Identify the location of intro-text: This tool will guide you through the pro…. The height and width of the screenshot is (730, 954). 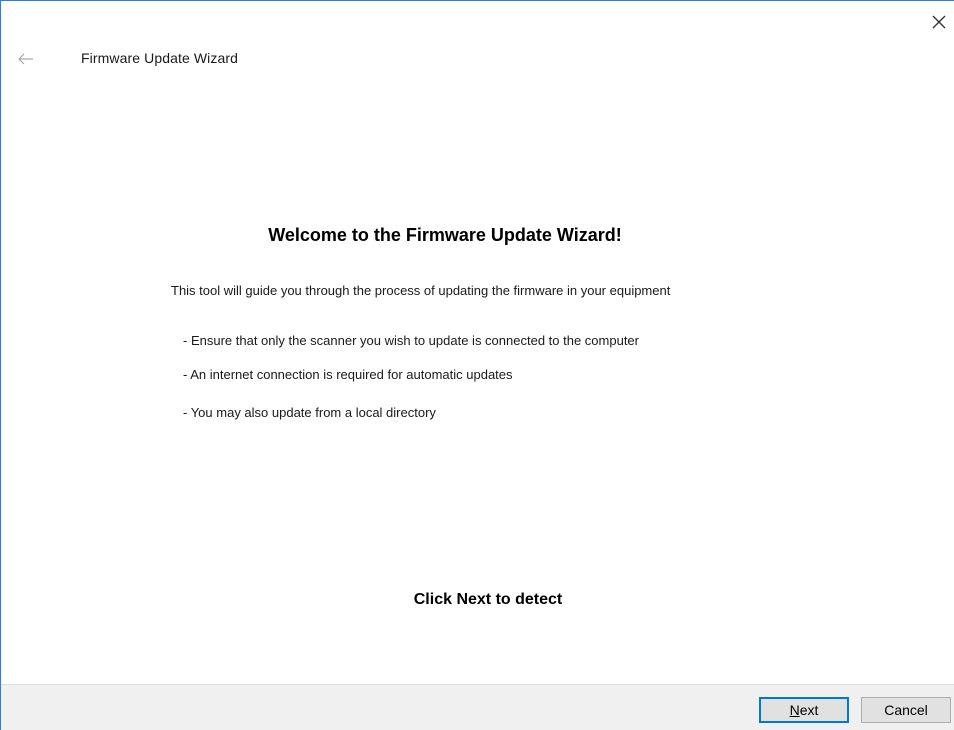
(421, 290).